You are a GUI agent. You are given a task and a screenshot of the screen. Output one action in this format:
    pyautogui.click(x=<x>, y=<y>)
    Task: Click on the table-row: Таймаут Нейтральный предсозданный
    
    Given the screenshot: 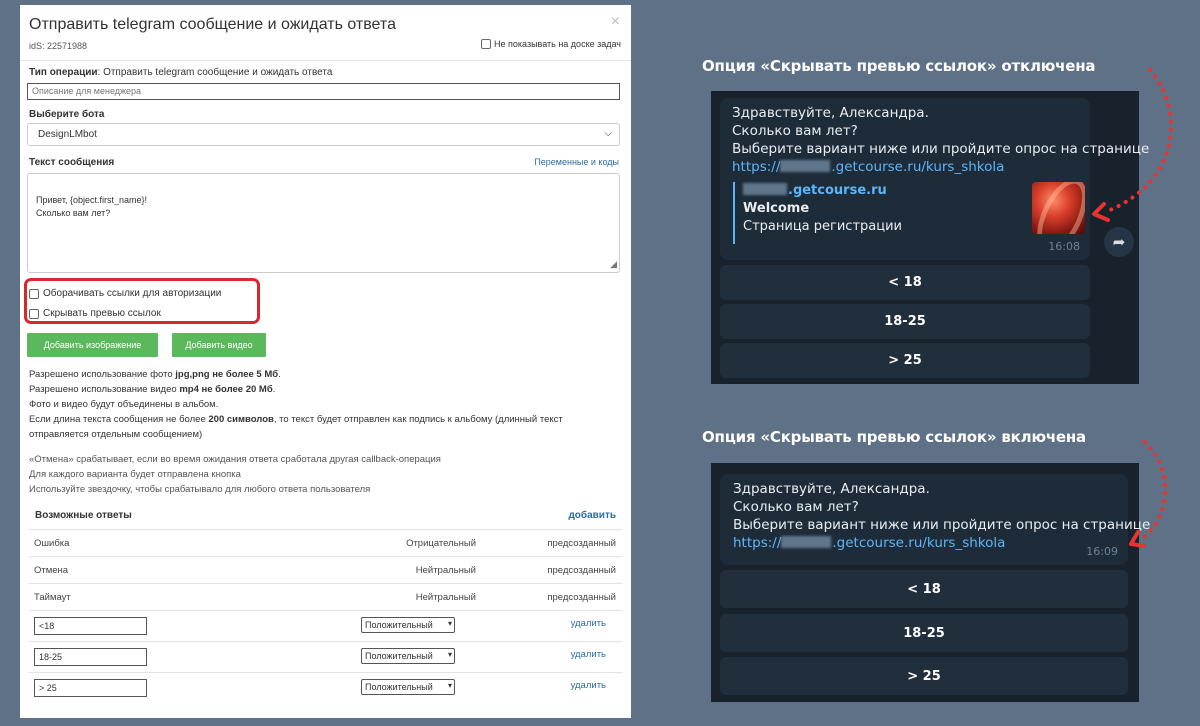 What is the action you would take?
    pyautogui.click(x=325, y=596)
    